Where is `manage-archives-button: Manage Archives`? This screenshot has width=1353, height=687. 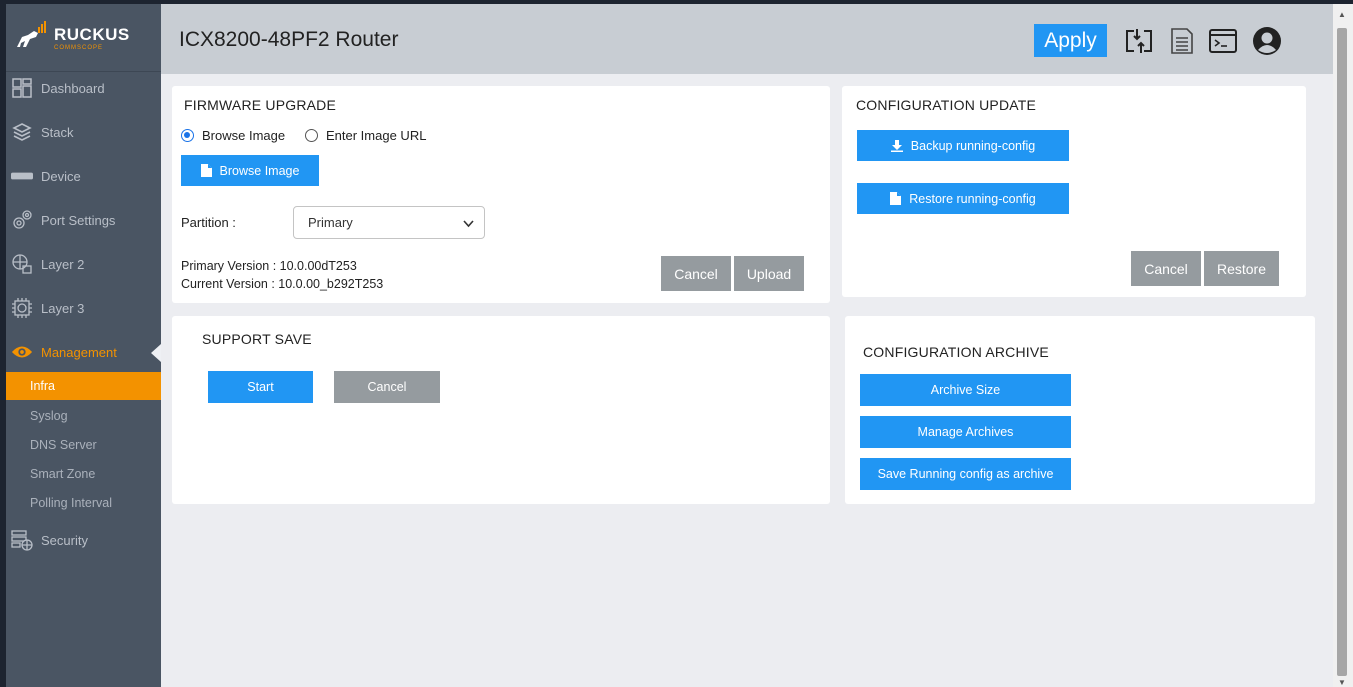 manage-archives-button: Manage Archives is located at coordinates (965, 432).